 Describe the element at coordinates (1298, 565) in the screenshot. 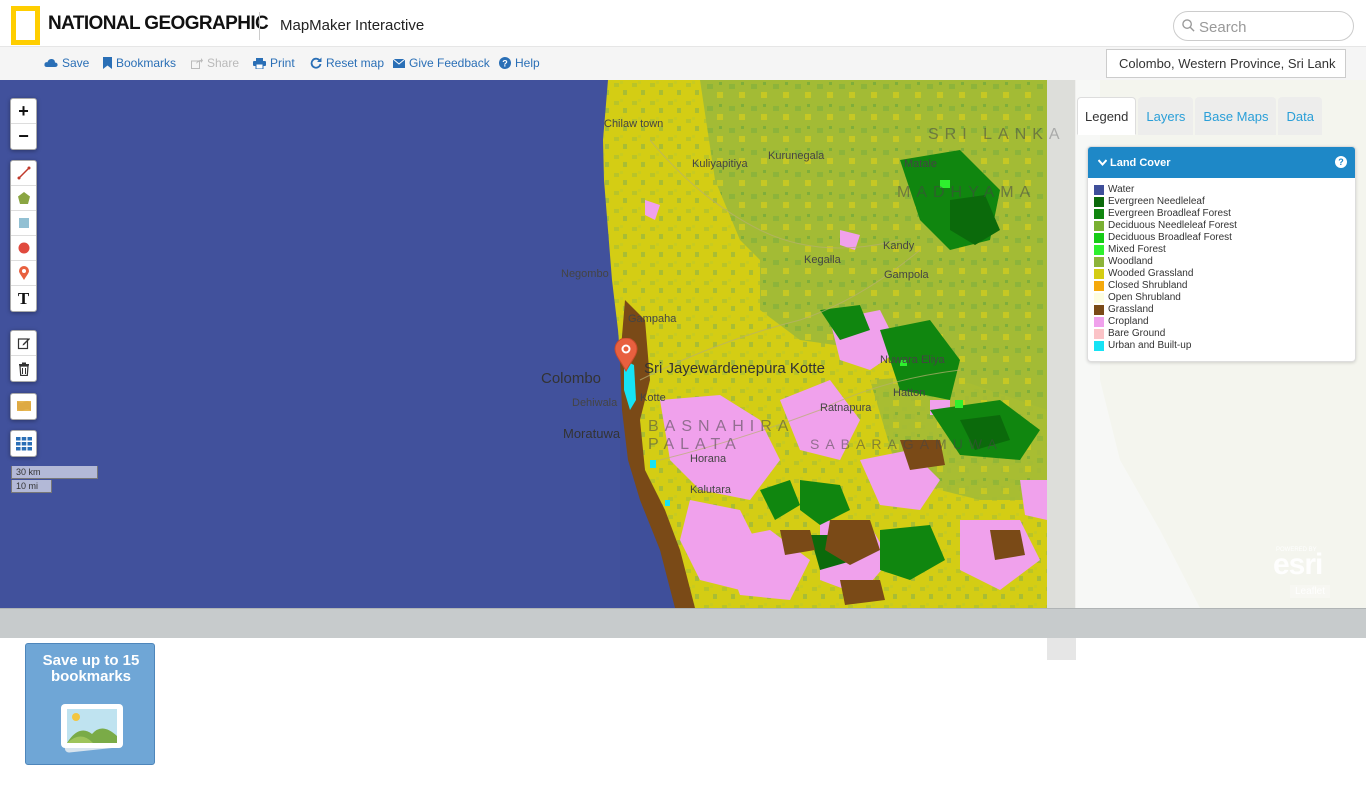

I see `esri-logo: esri` at that location.